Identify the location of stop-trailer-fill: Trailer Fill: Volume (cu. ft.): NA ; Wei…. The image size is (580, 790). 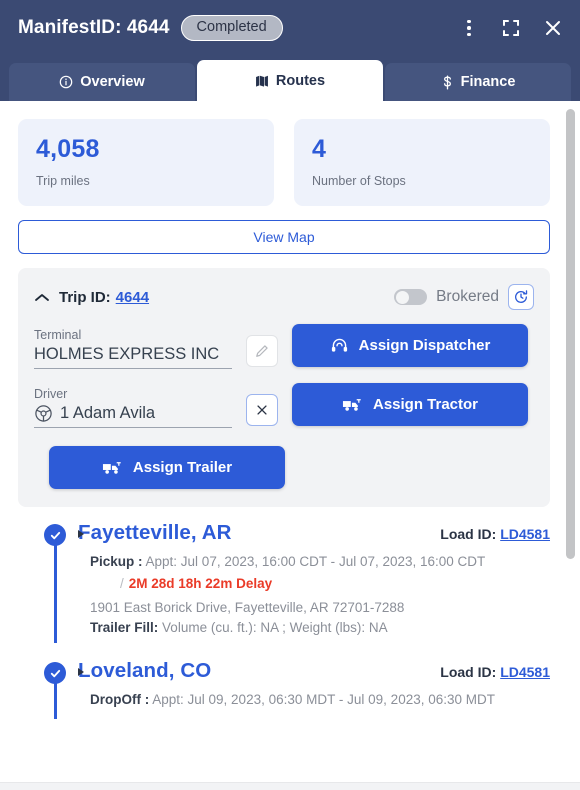
(305, 627).